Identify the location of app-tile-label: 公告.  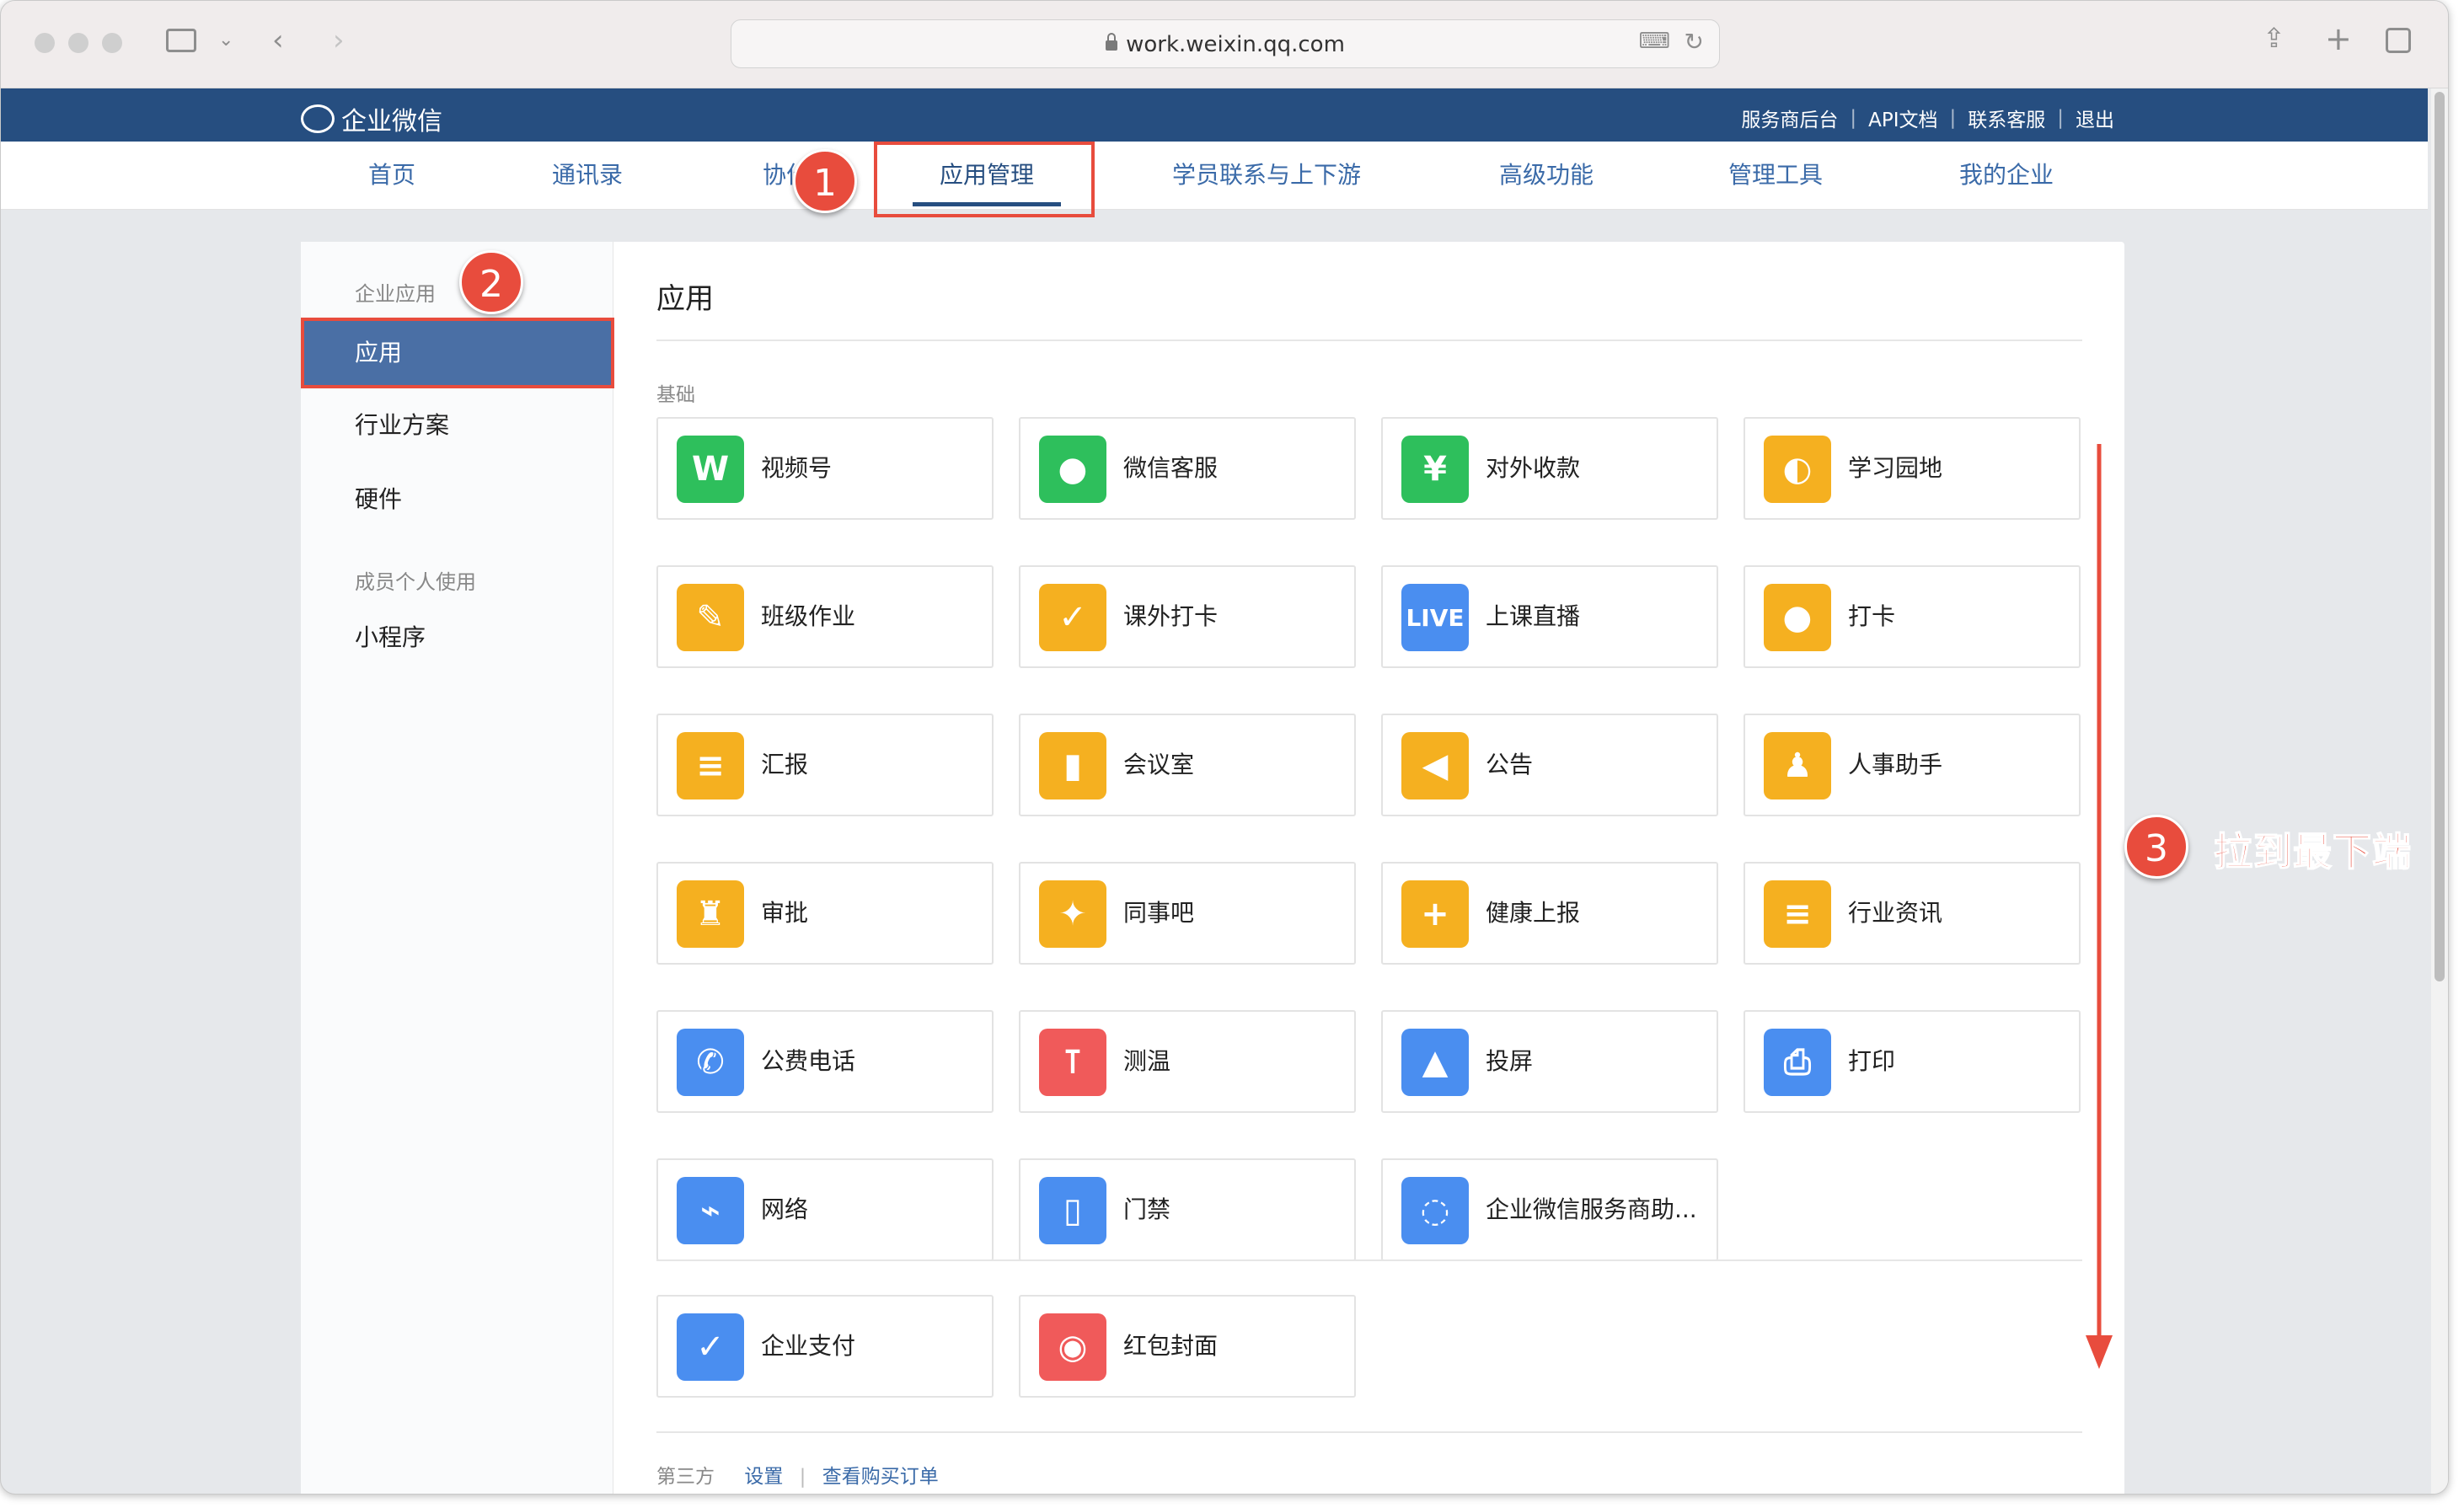
(1510, 764).